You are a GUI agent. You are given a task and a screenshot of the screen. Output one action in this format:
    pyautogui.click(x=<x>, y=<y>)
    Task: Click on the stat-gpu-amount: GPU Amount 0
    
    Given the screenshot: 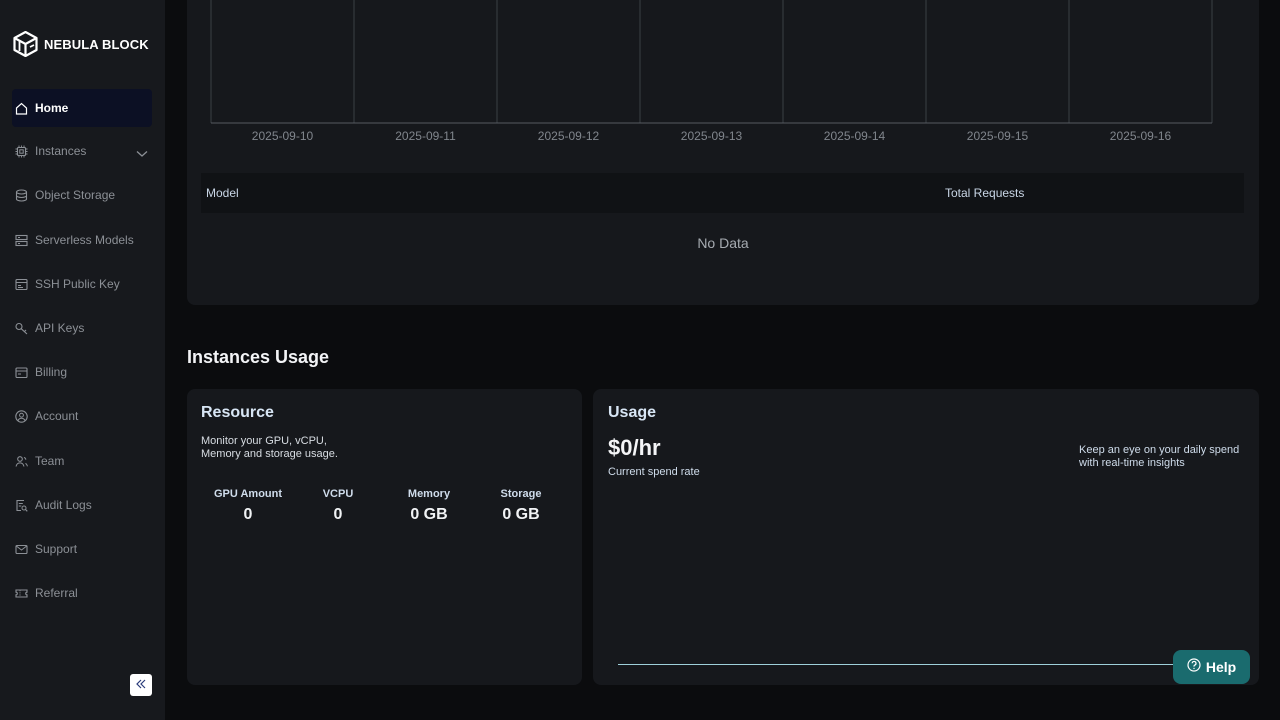 What is the action you would take?
    pyautogui.click(x=248, y=506)
    